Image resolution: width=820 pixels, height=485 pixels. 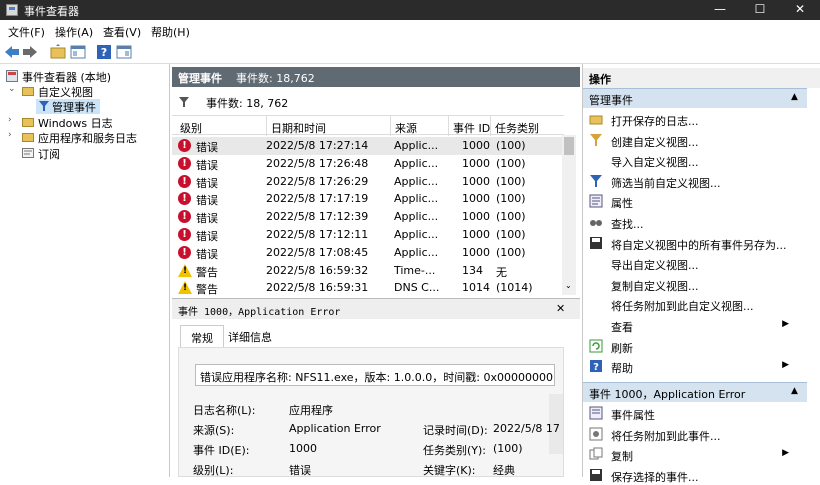 I want to click on help-icon: ?, so click(x=104, y=52).